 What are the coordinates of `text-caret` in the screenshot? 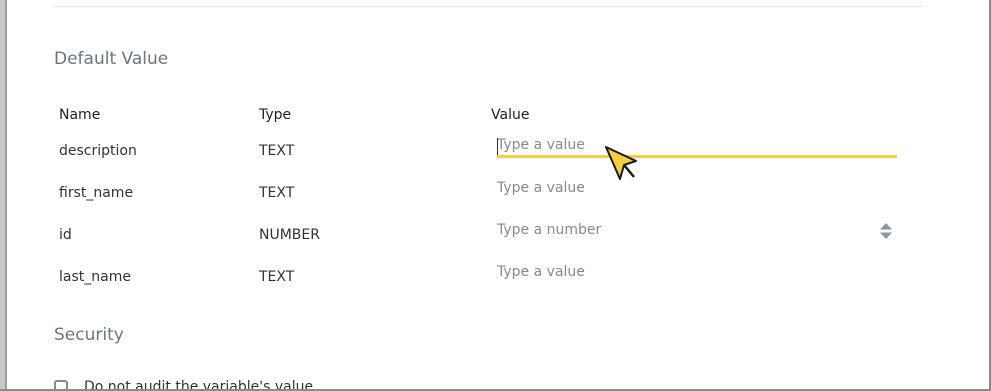 It's located at (497, 146).